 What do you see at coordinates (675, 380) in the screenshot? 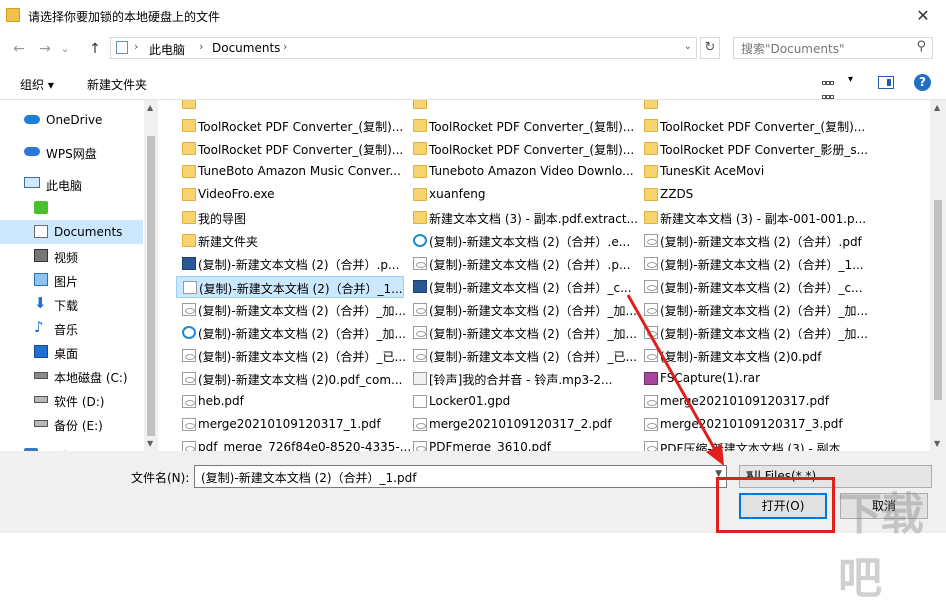
I see `annotation-arrow` at bounding box center [675, 380].